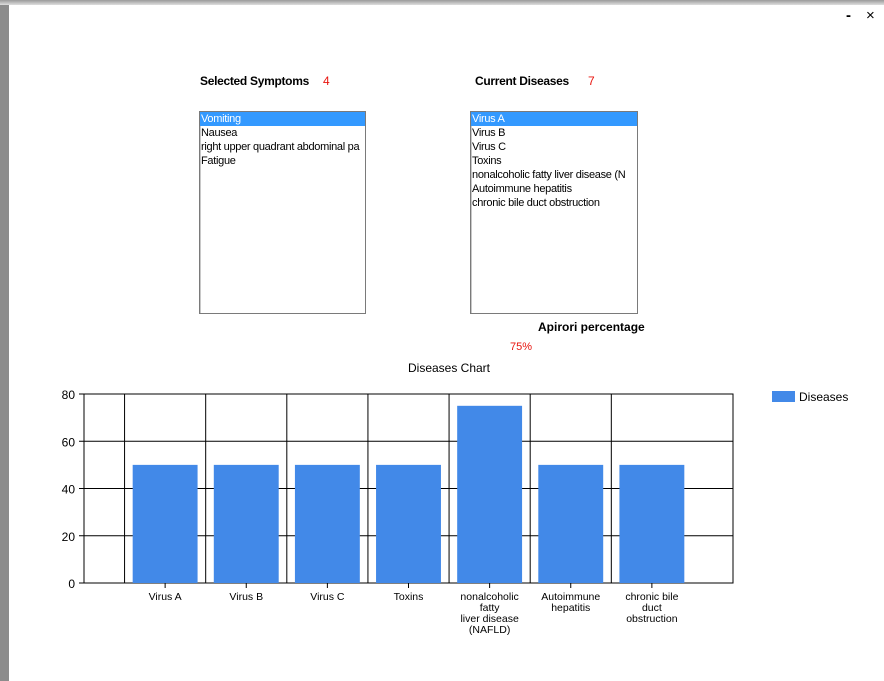 The image size is (884, 681). Describe the element at coordinates (554, 203) in the screenshot. I see `disease-list-item: chronic bile duct obstruction` at that location.